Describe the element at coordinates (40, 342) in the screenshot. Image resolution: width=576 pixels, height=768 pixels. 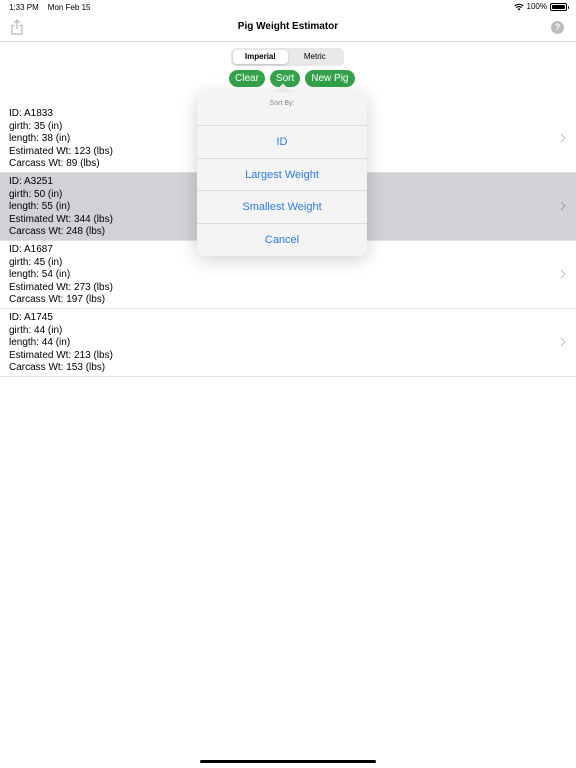
I see `pig-length: length: 44 (in)` at that location.